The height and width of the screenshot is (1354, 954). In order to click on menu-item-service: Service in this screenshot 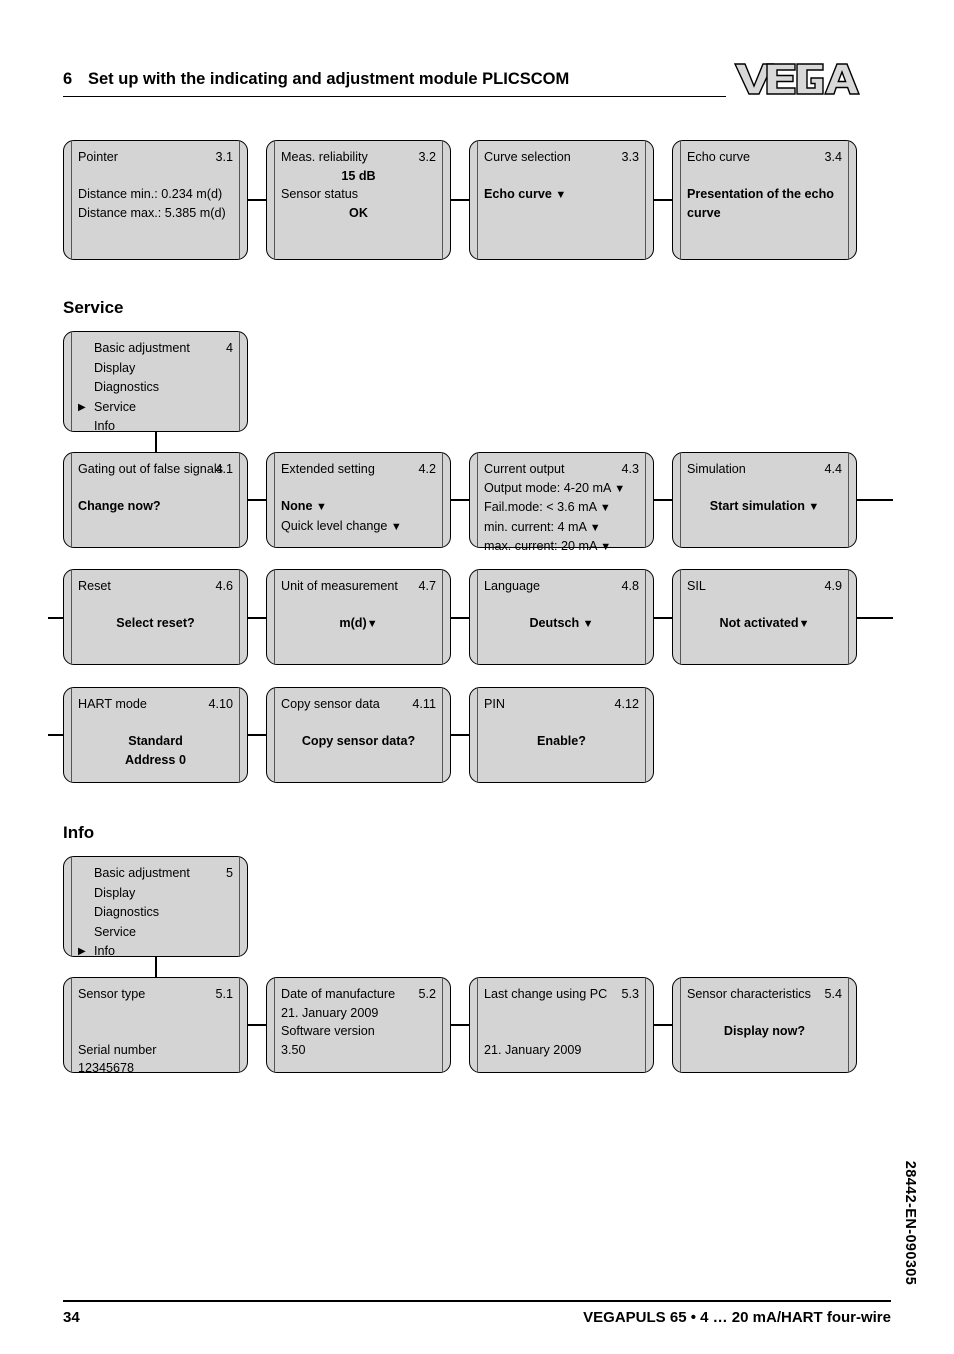, I will do `click(155, 933)`.